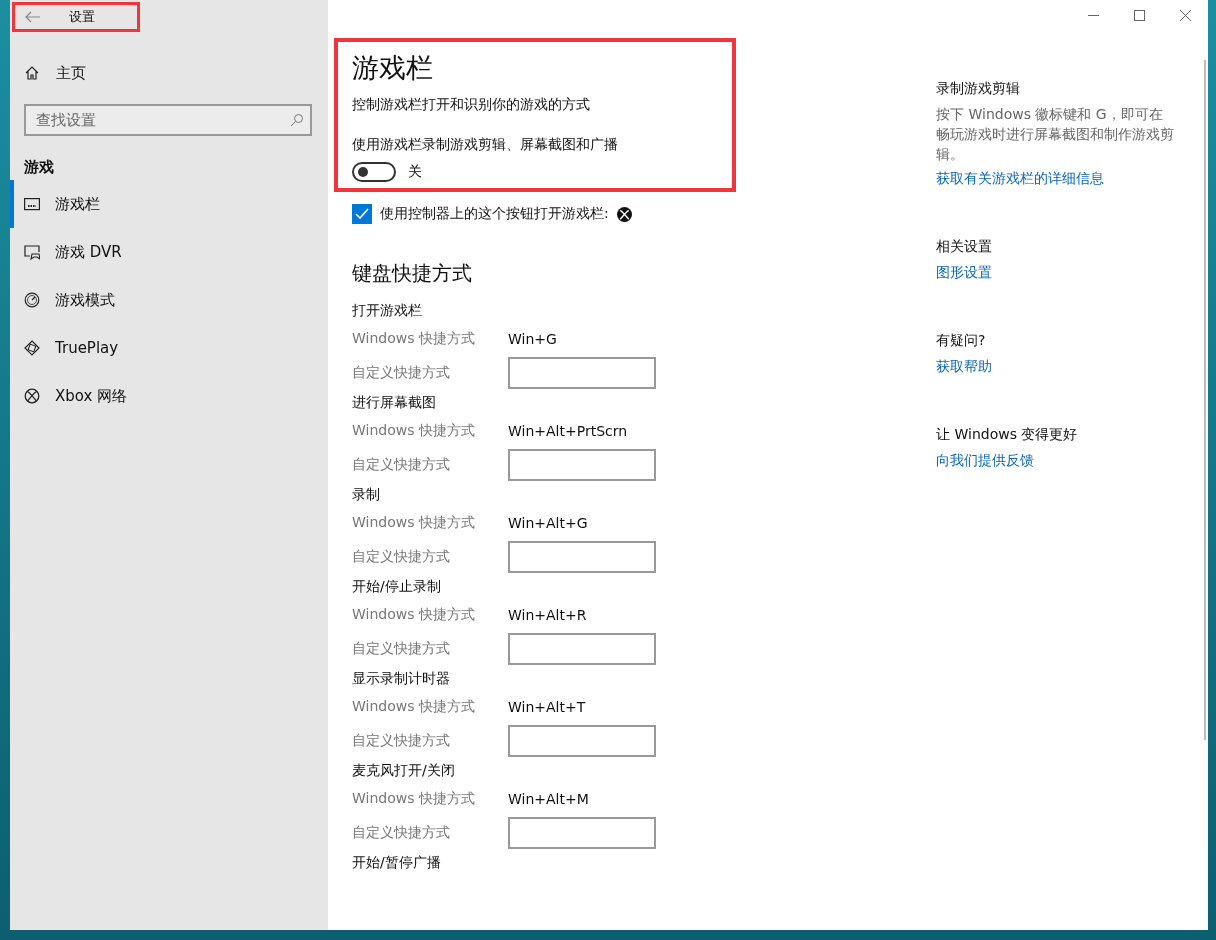 The width and height of the screenshot is (1216, 940). What do you see at coordinates (978, 89) in the screenshot?
I see `aside-heading: 录制游戏剪辑` at bounding box center [978, 89].